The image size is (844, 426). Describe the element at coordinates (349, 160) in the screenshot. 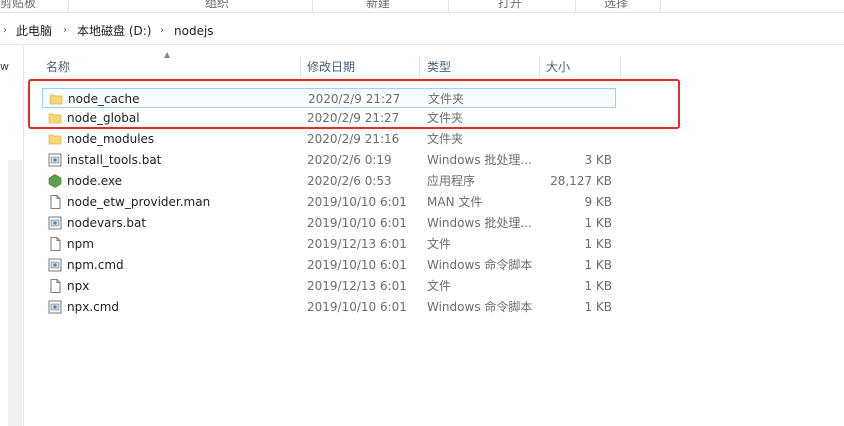

I see `file-date: 2020/2/6 0:19` at that location.